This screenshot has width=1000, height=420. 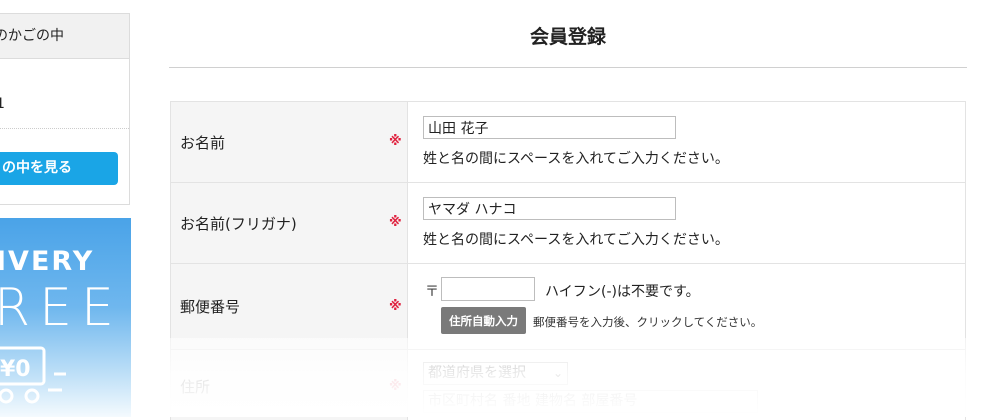 I want to click on postal-code-input, so click(x=488, y=289).